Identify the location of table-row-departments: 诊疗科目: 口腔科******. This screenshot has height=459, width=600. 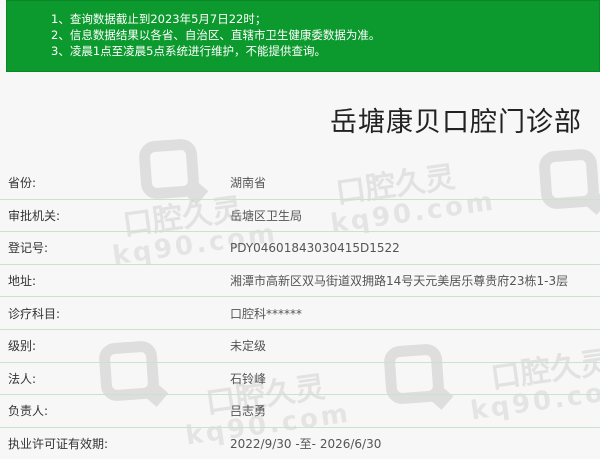
(300, 313).